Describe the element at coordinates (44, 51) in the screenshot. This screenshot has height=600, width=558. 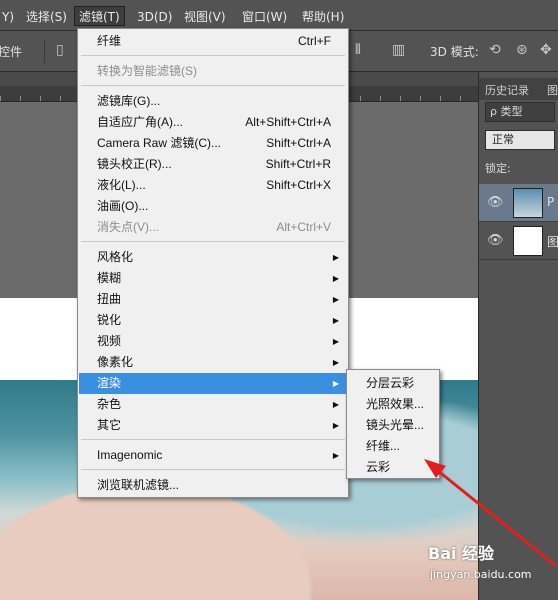
I see `divider` at that location.